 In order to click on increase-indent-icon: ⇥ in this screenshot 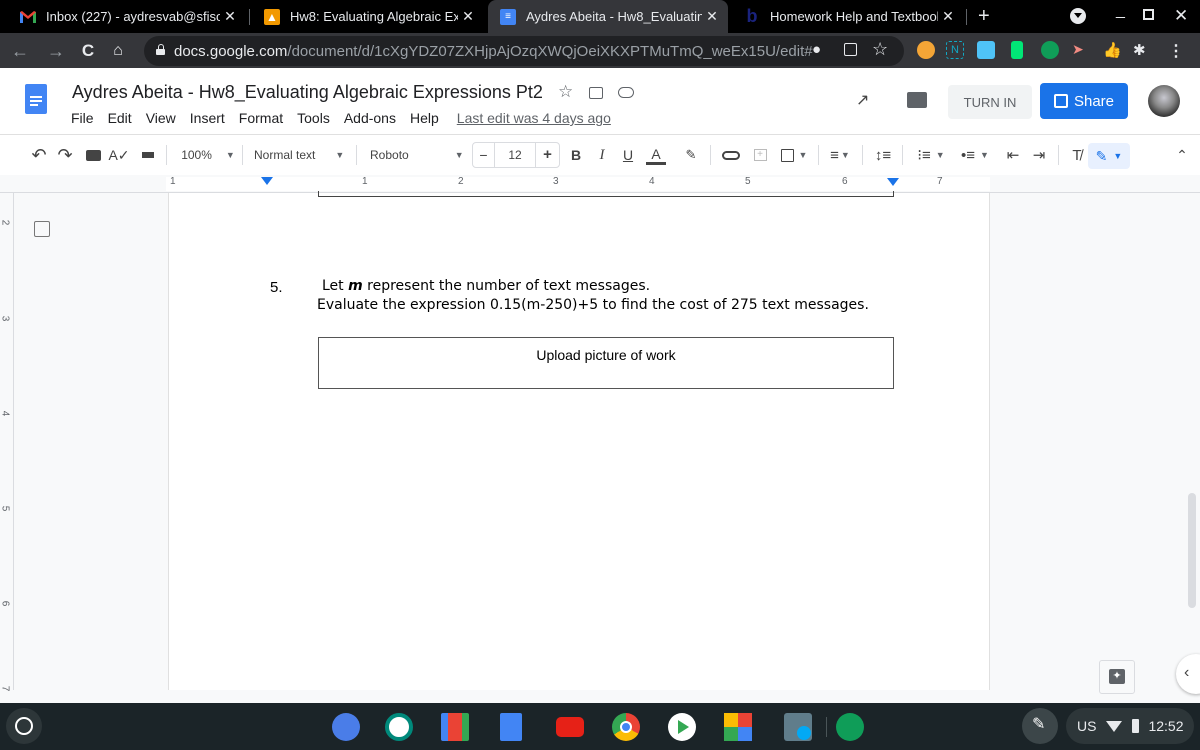, I will do `click(1039, 155)`.